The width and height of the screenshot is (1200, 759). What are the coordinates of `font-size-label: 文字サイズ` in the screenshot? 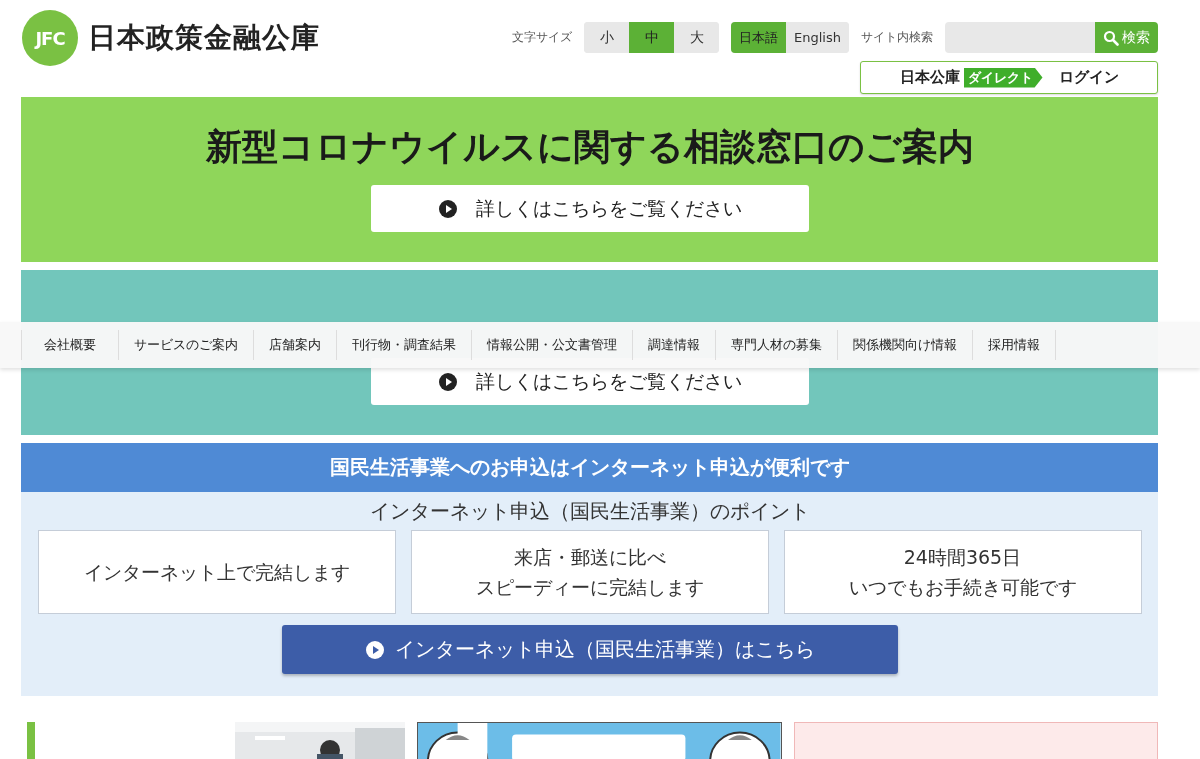 It's located at (542, 37).